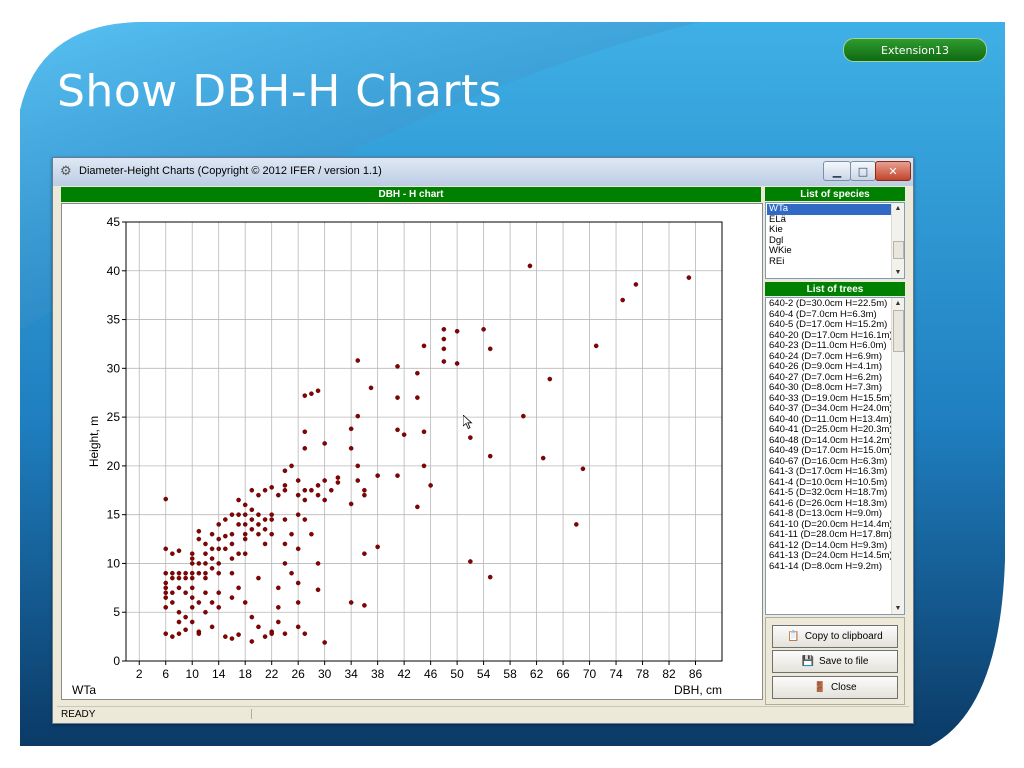 Image resolution: width=1024 pixels, height=768 pixels. I want to click on trees-scrollbar: ▲ ▼, so click(897, 456).